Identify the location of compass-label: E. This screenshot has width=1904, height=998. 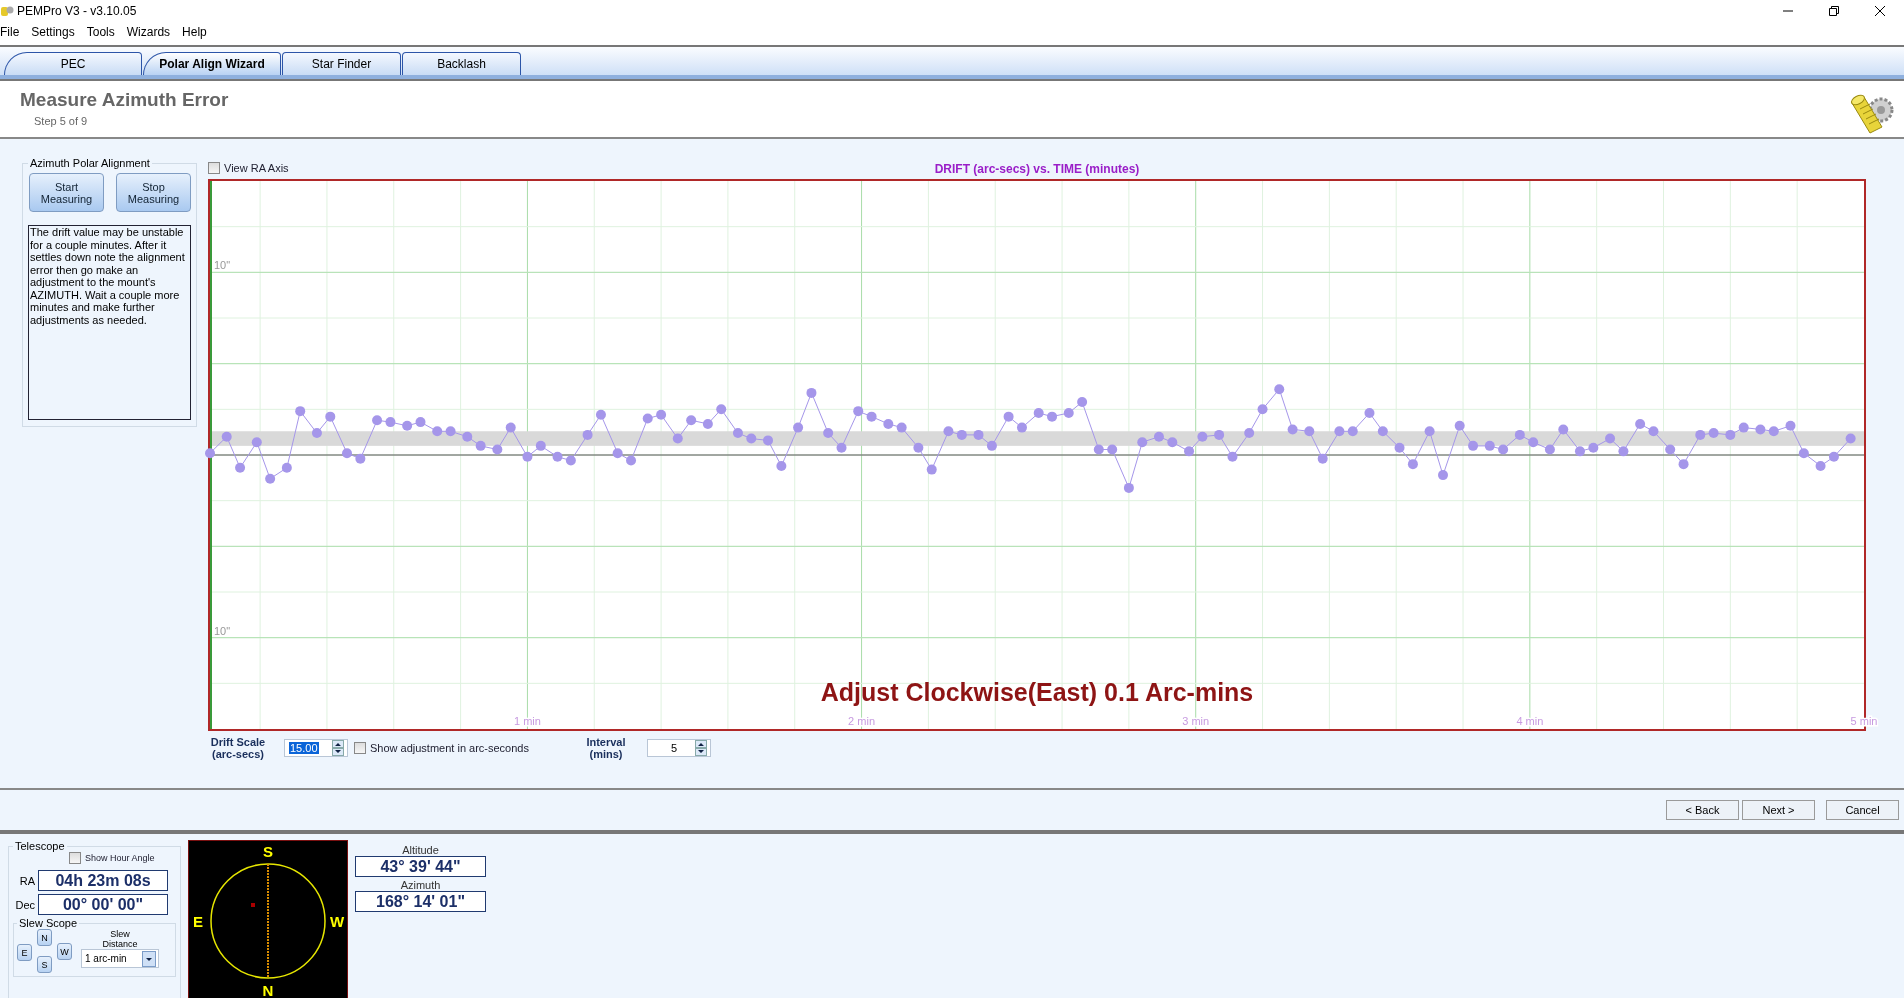
(198, 921).